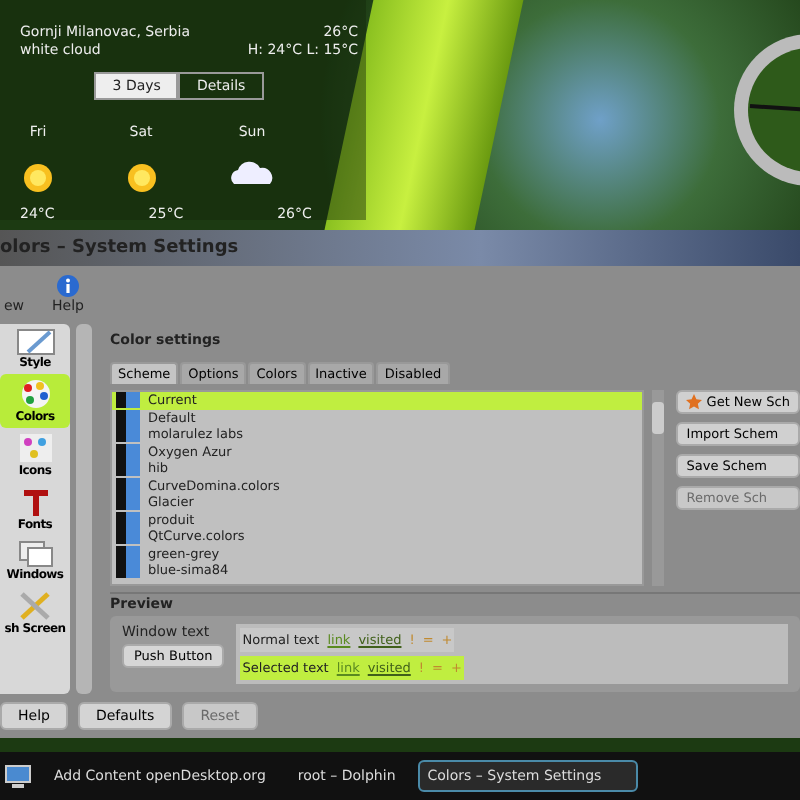 The width and height of the screenshot is (800, 800). Describe the element at coordinates (694, 402) in the screenshot. I see `star-icon` at that location.